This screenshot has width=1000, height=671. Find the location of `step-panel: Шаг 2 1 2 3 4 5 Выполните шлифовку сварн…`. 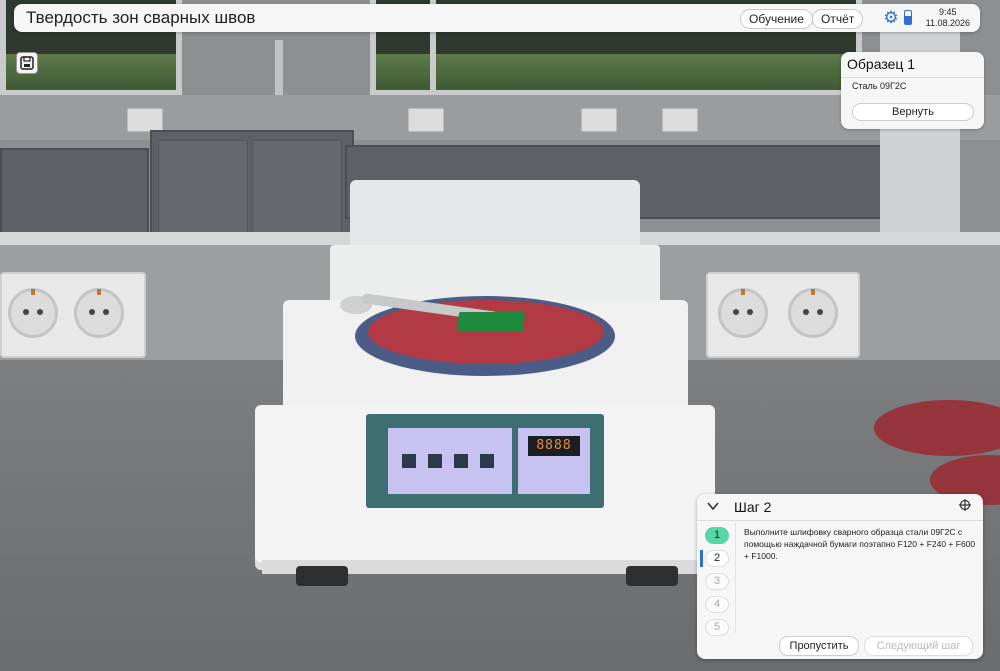

step-panel: Шаг 2 1 2 3 4 5 Выполните шлифовку сварн… is located at coordinates (840, 576).